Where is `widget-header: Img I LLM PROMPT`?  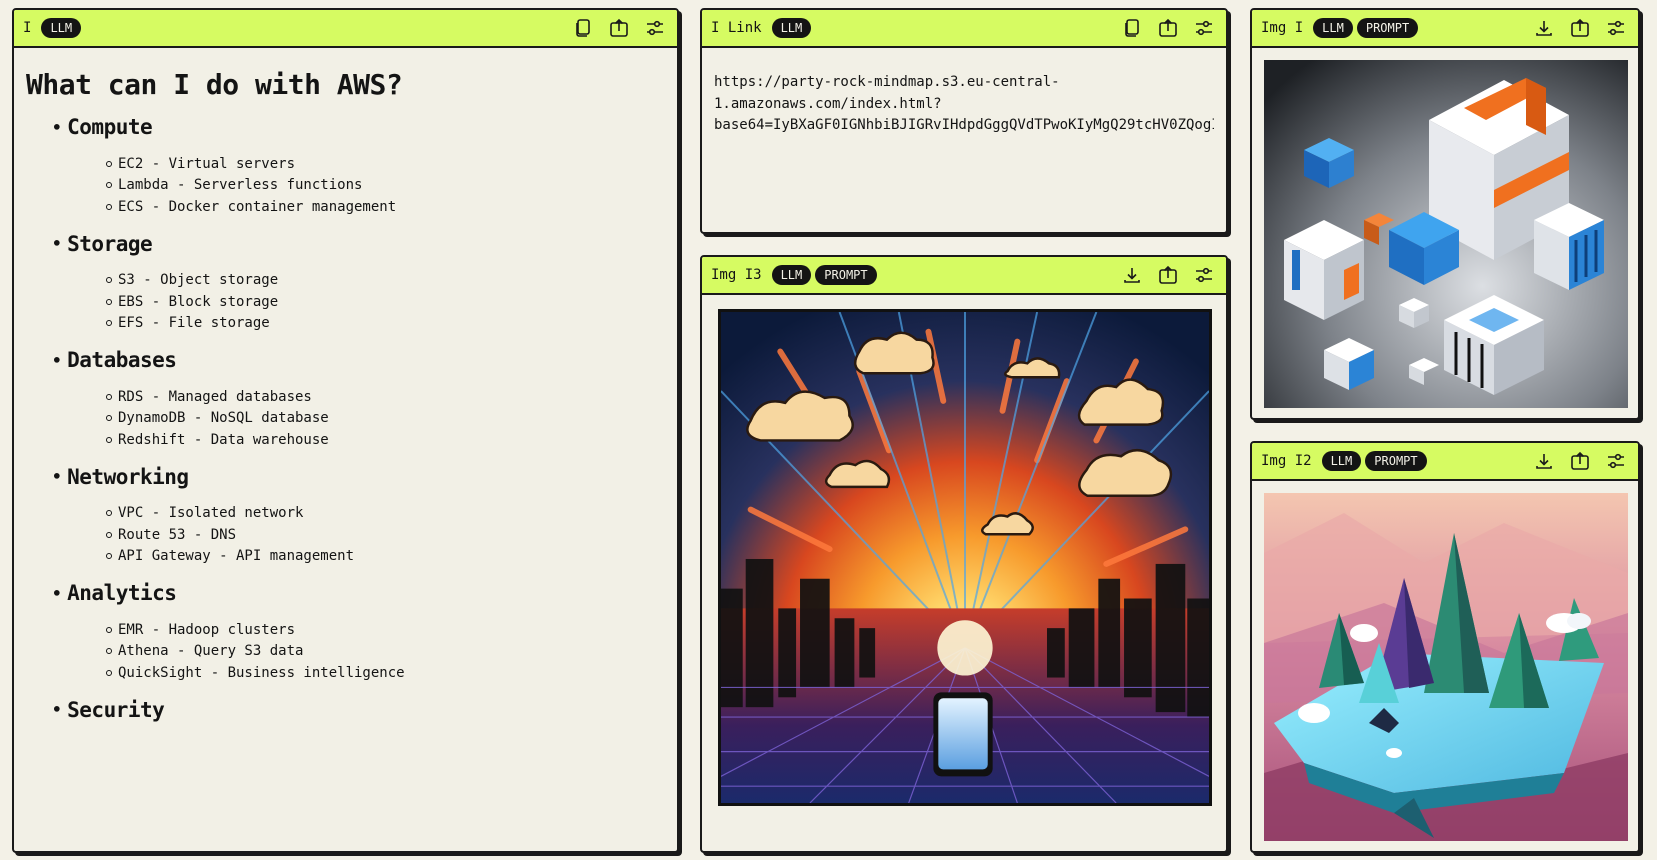 widget-header: Img I LLM PROMPT is located at coordinates (1445, 29).